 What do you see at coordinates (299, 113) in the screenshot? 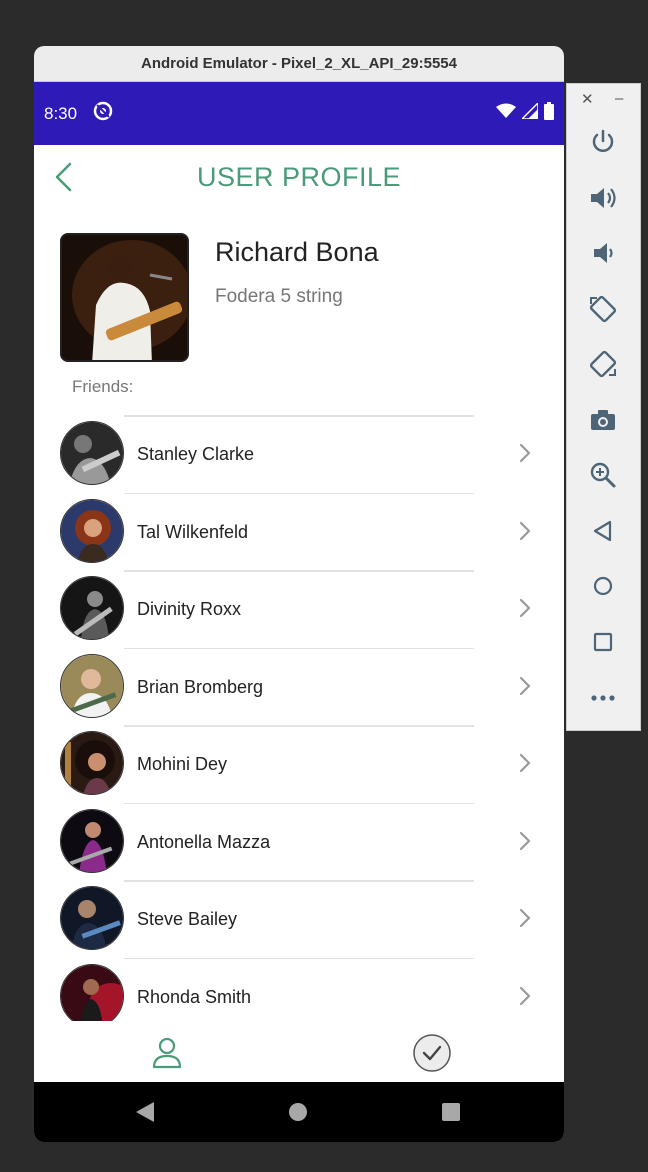
I see `status-bar: 8:30` at bounding box center [299, 113].